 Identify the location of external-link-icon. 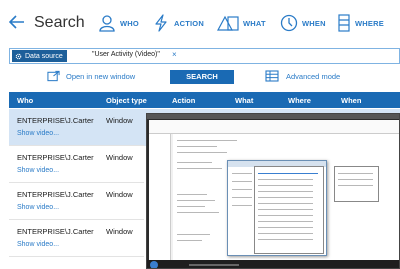
(53, 76).